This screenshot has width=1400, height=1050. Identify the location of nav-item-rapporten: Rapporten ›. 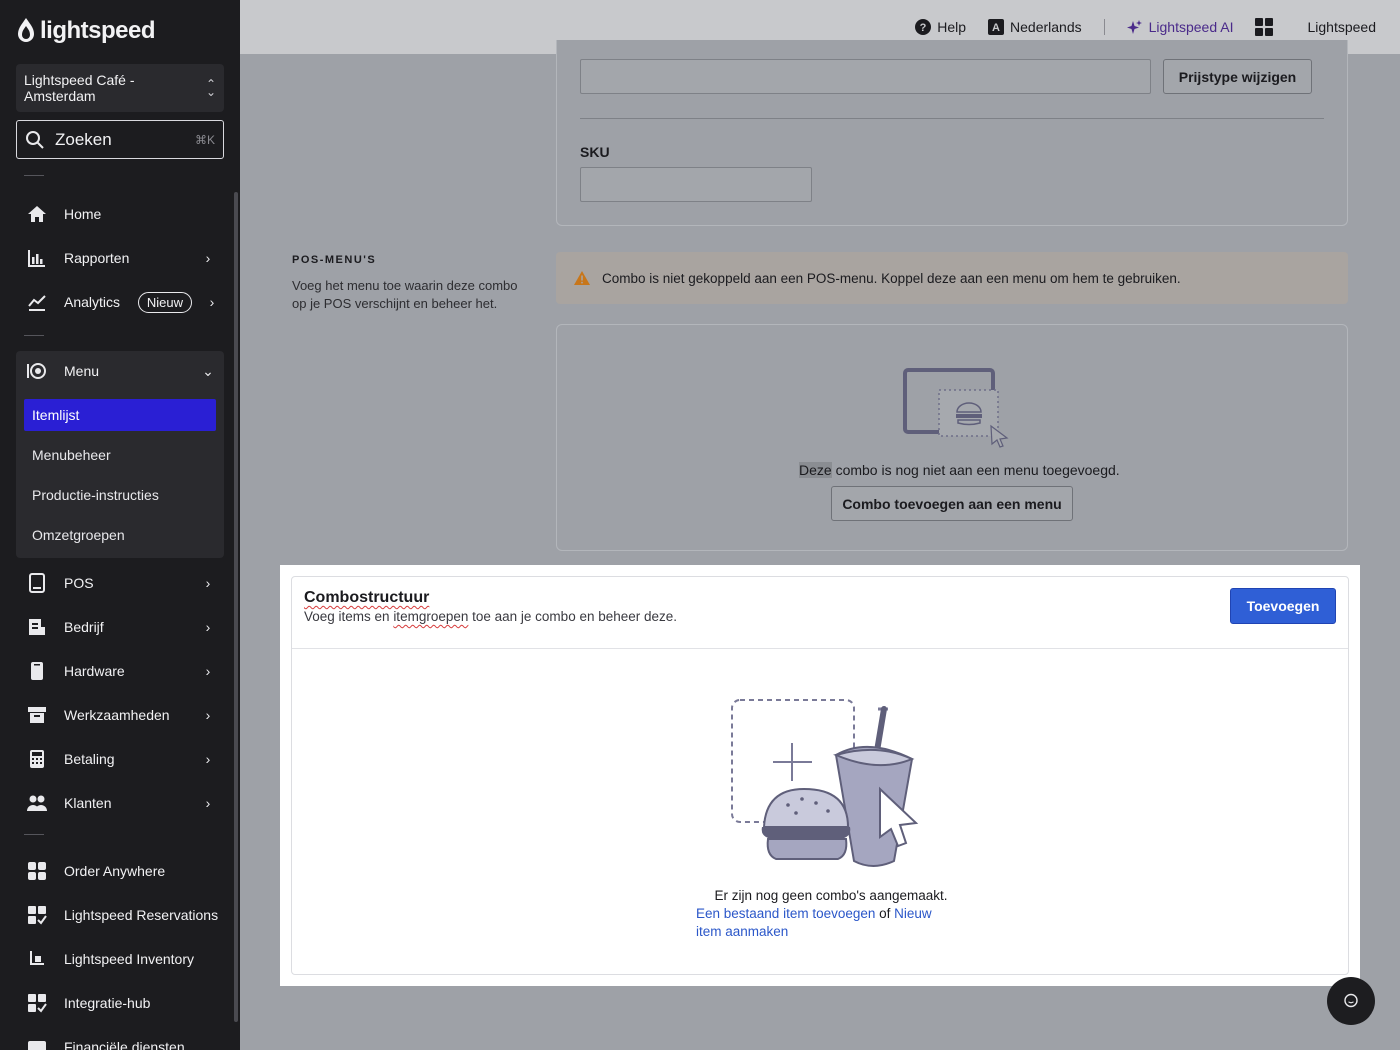
(120, 258).